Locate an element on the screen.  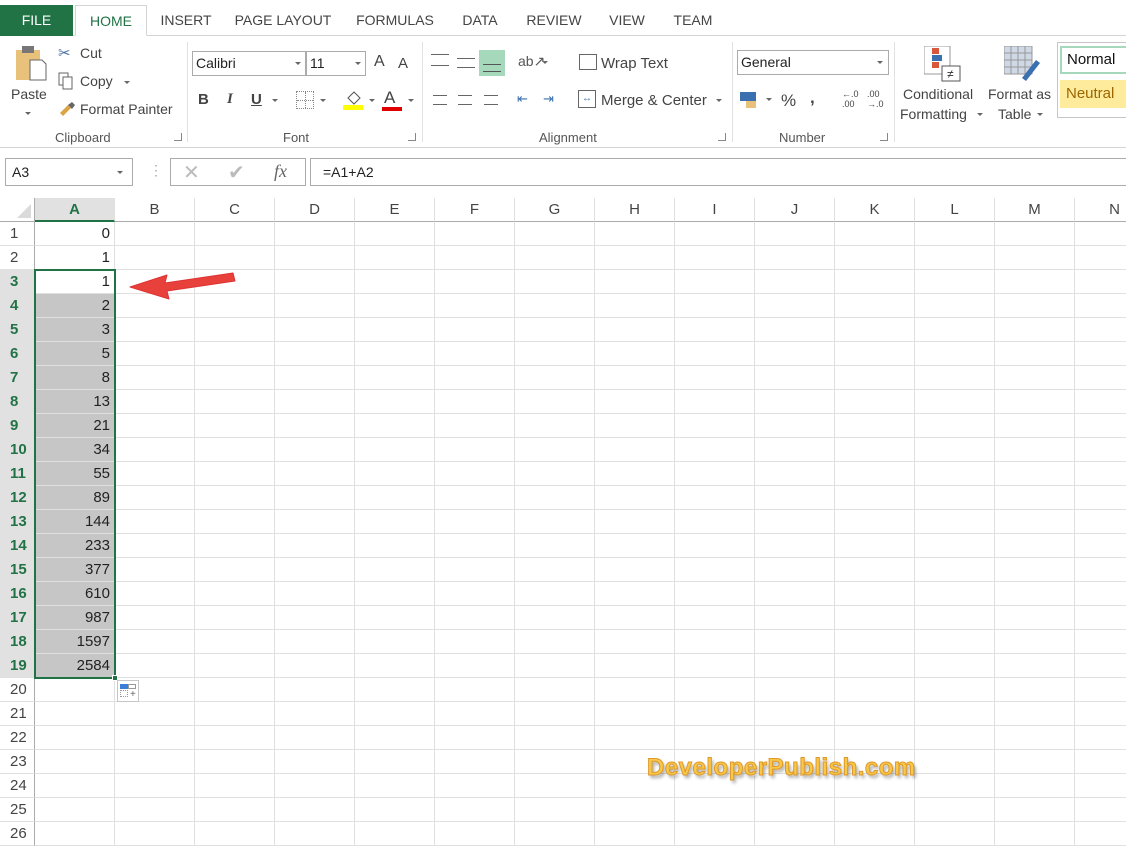
cell-e12 is located at coordinates (395, 498).